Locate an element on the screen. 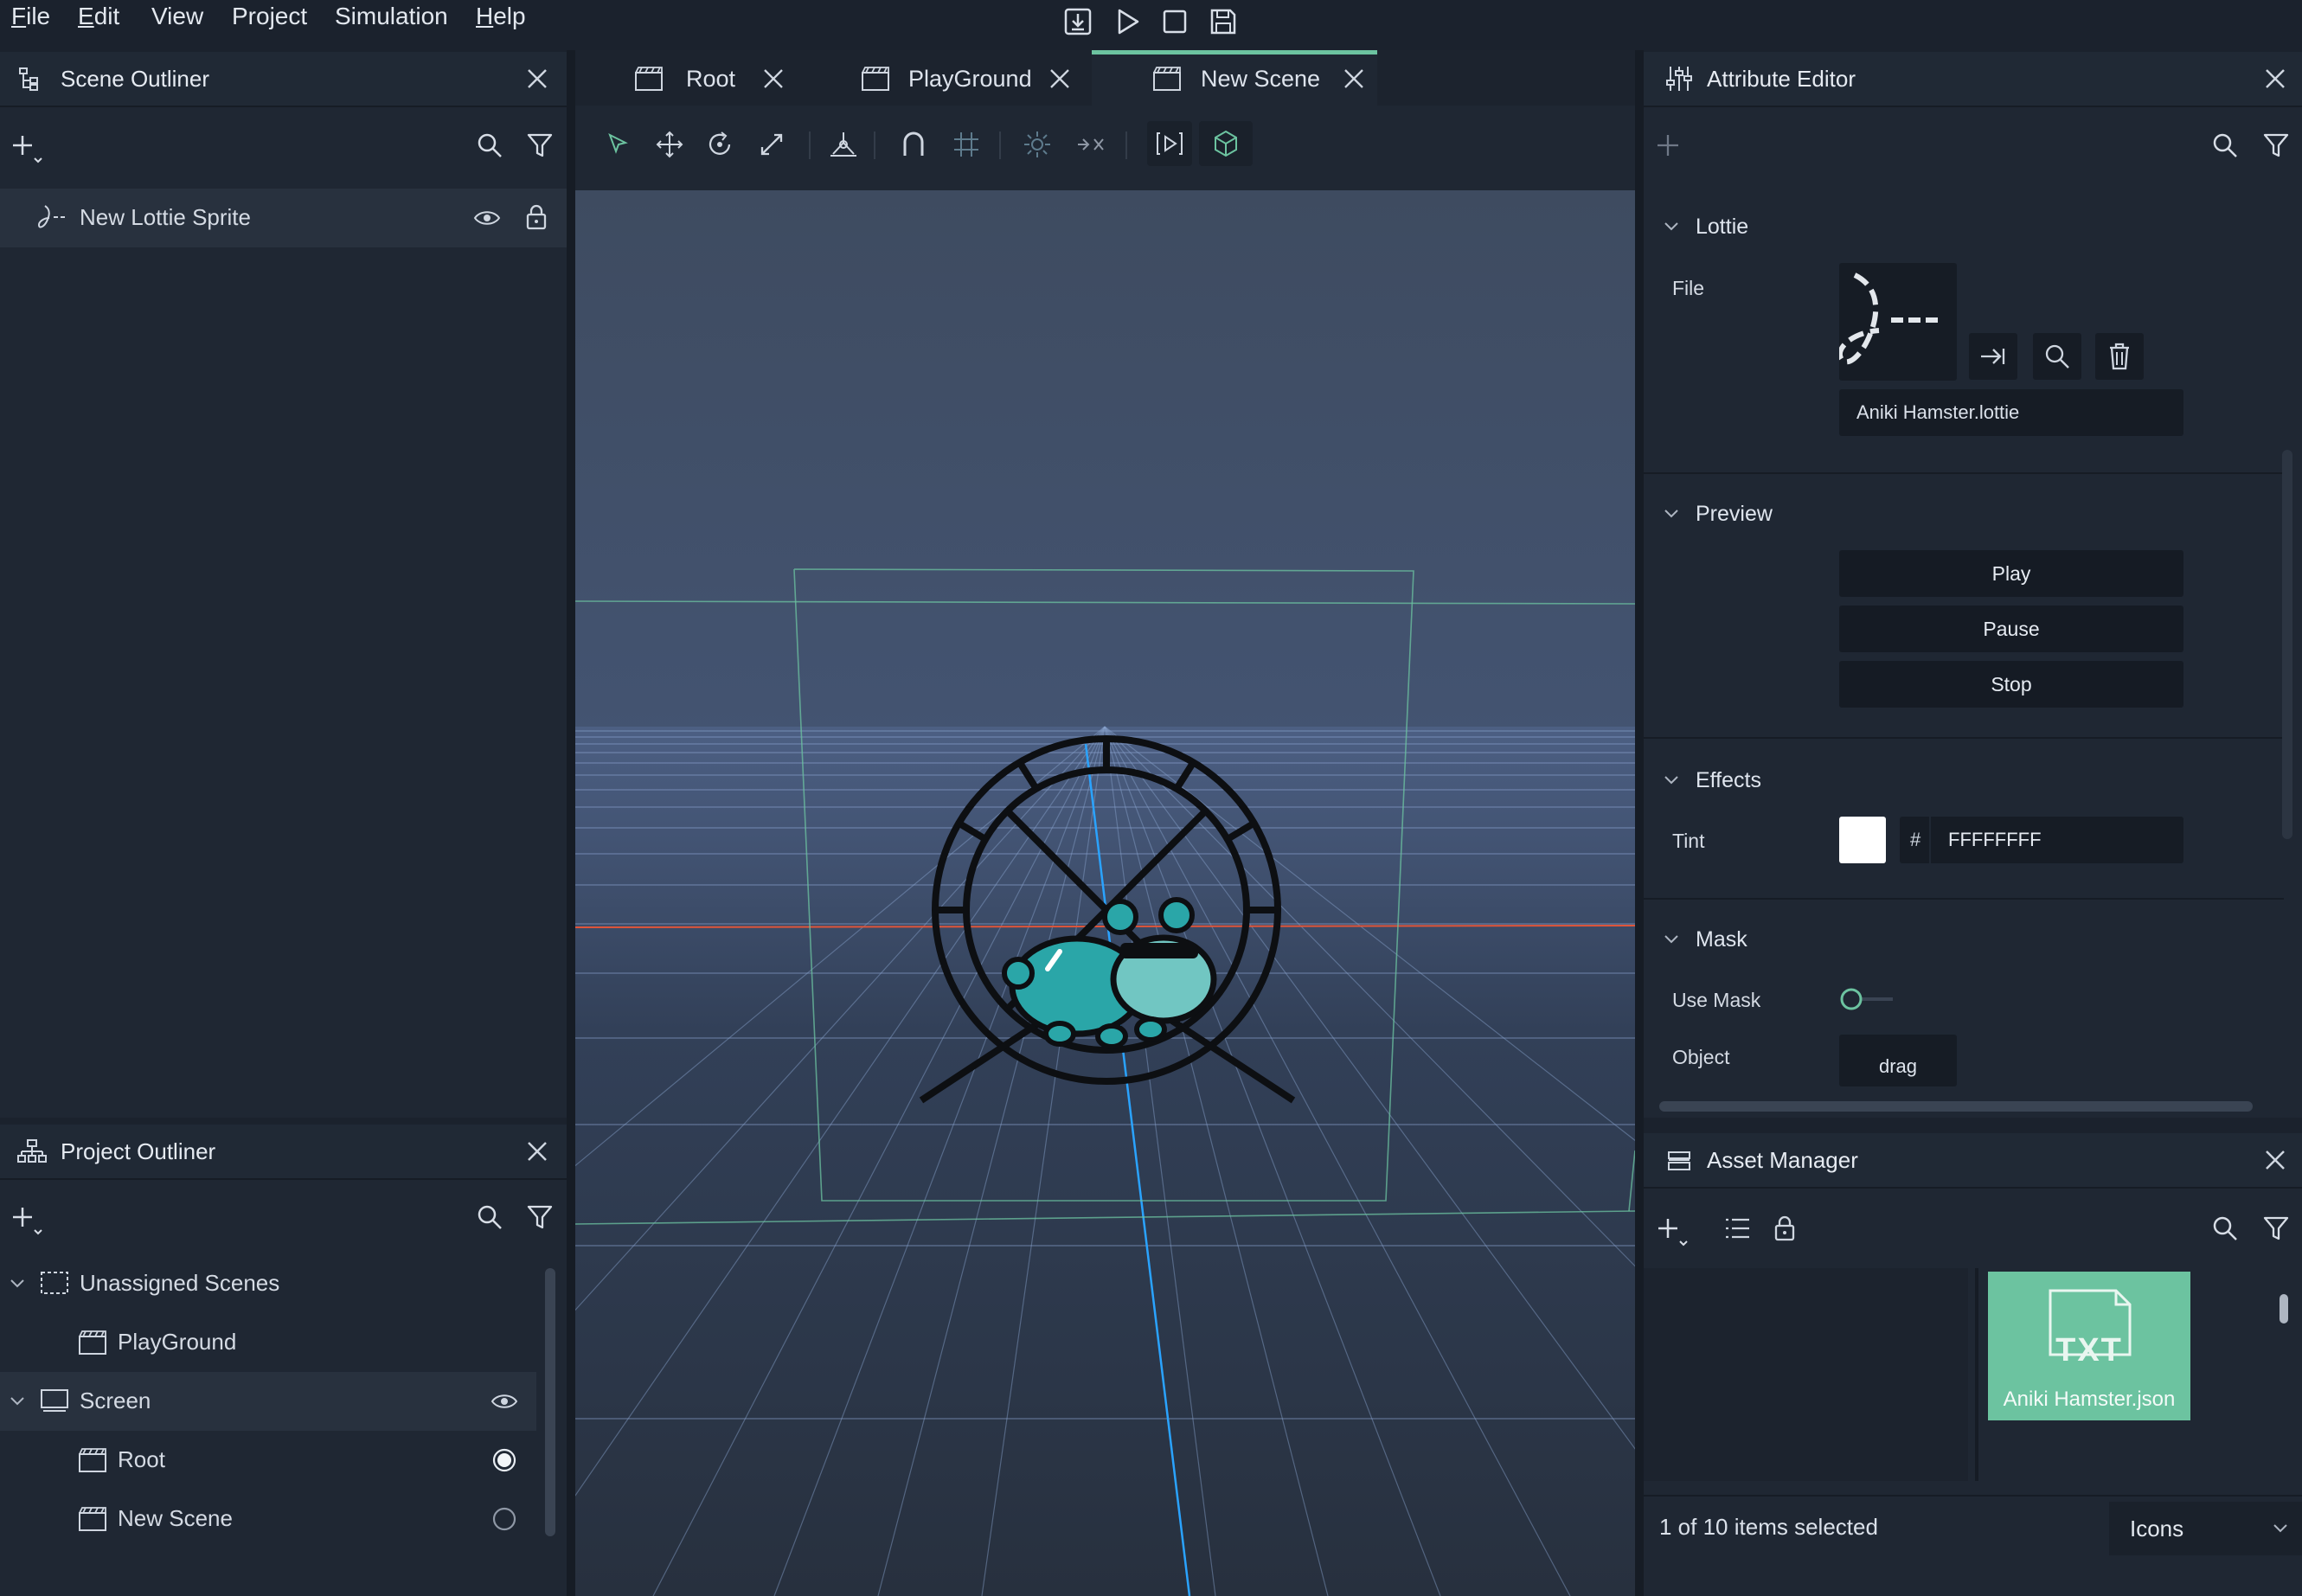  preview-play-button: Play is located at coordinates (2011, 573).